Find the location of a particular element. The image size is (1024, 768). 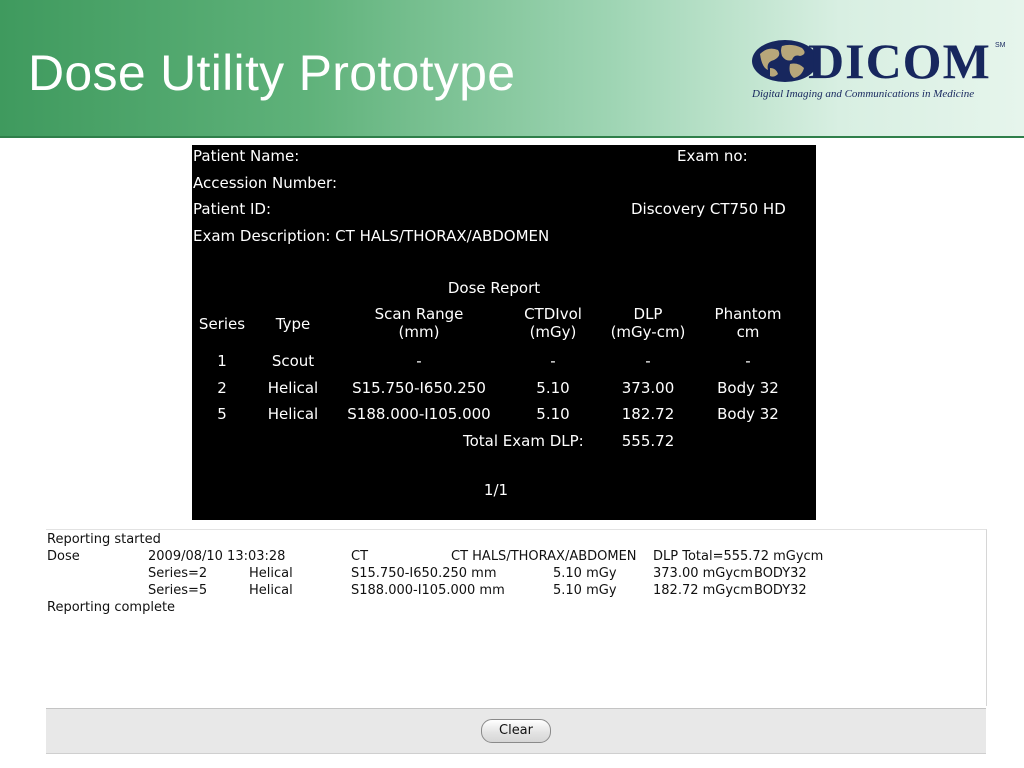

col-dlp-line2: (mGy-cm) is located at coordinates (648, 332).